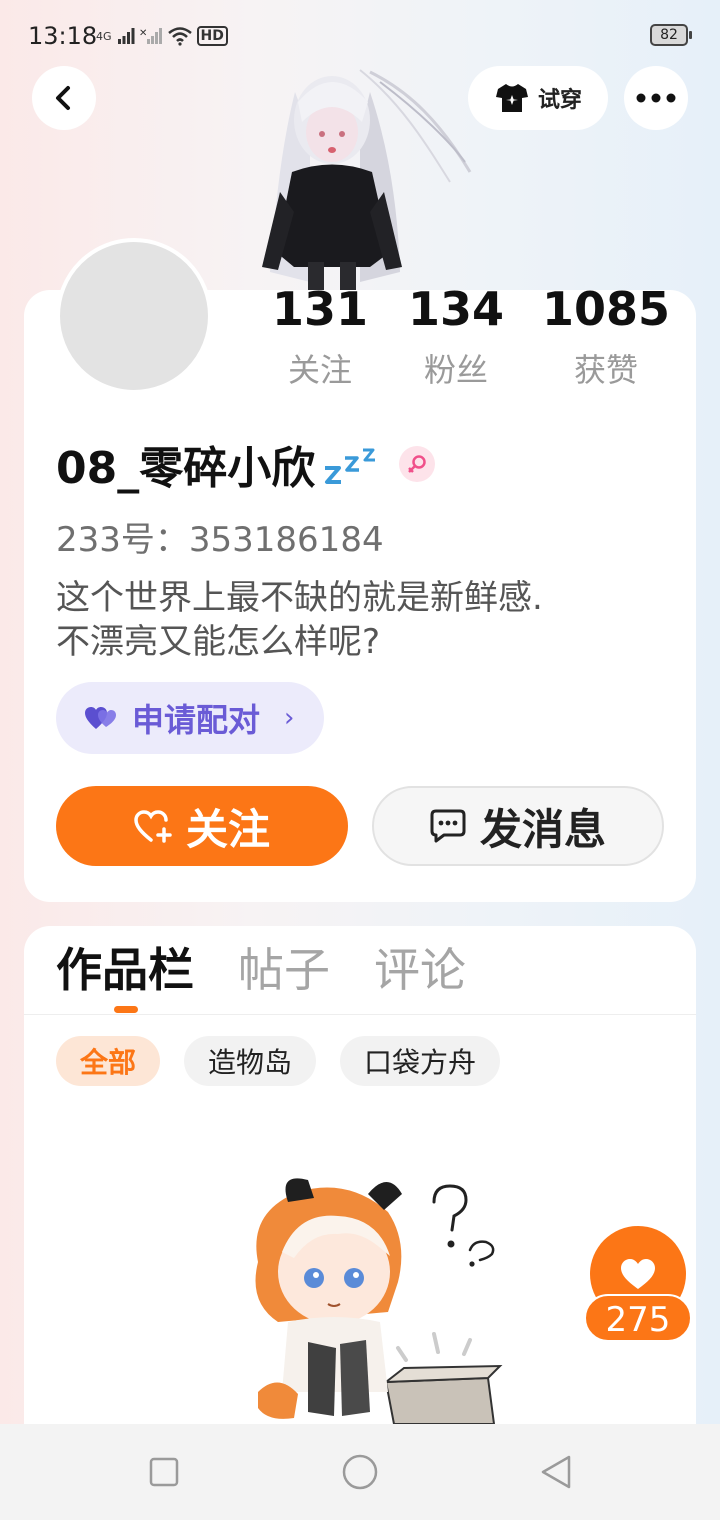  I want to click on content-tabs: 作品栏 帖子 评论, so click(261, 970).